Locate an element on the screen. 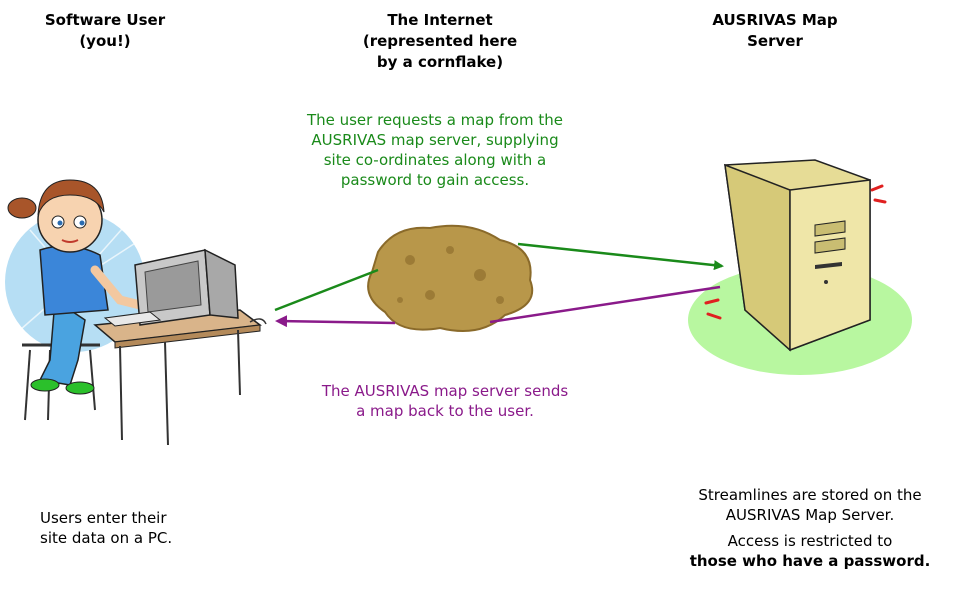 The width and height of the screenshot is (976, 589). response-arrow is located at coordinates (335, 321).